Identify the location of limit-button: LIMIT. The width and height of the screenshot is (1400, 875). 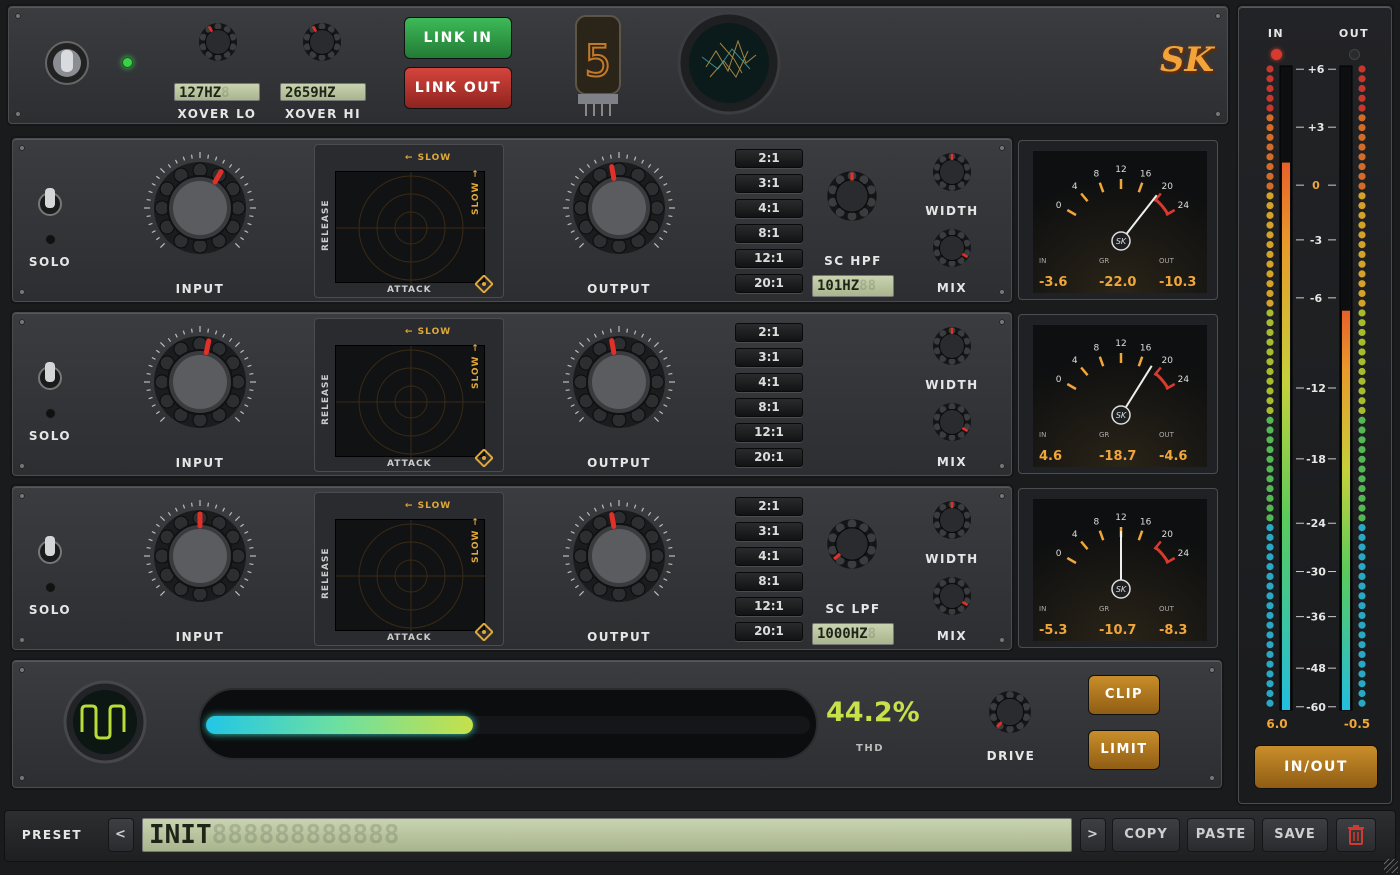
(1124, 750).